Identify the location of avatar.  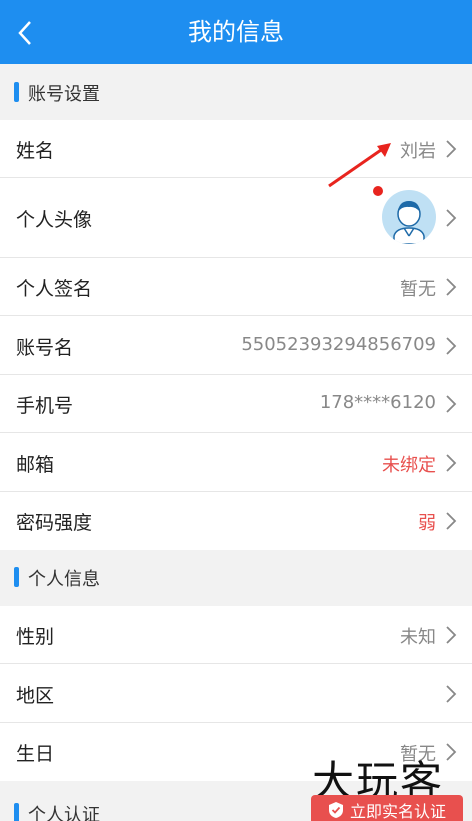
(409, 217).